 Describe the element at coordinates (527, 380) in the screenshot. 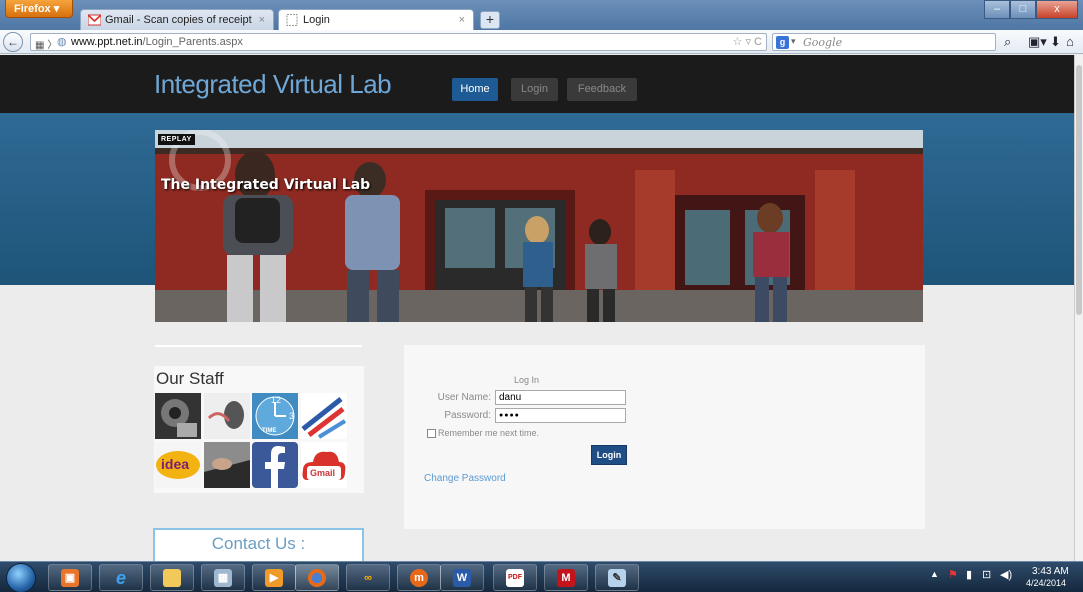

I see `login-heading: Log In` at that location.